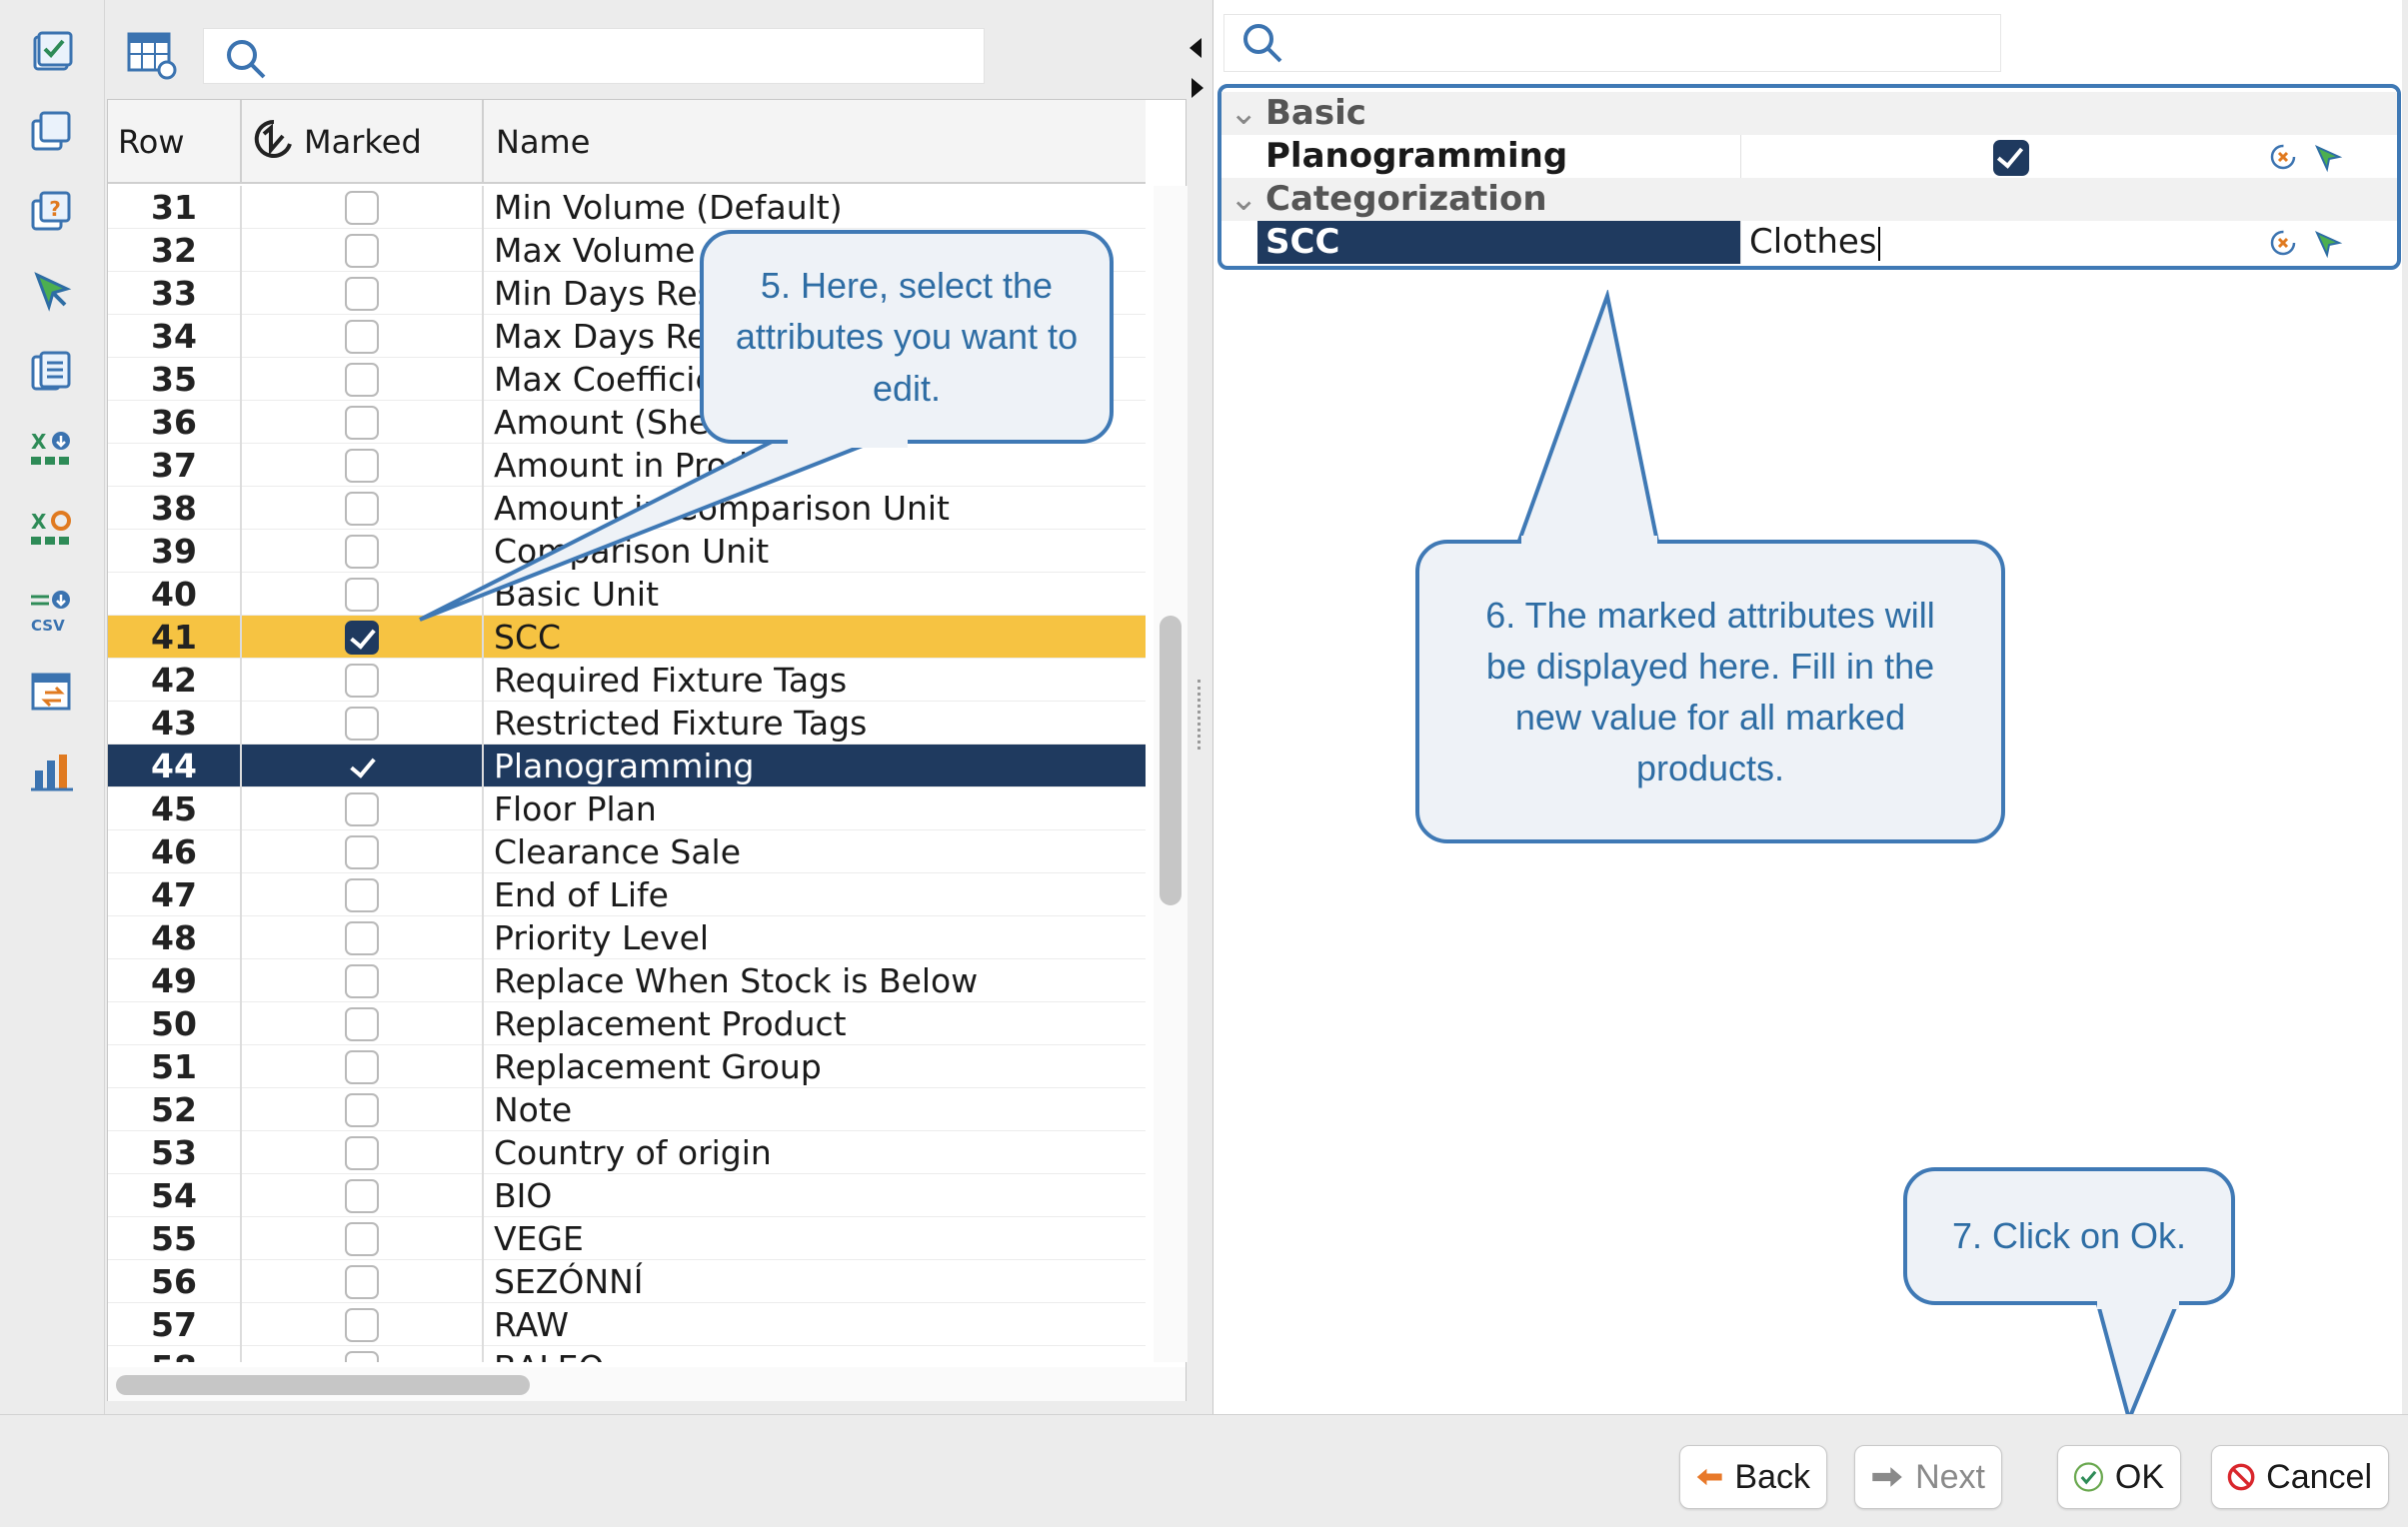 This screenshot has width=2408, height=1527. What do you see at coordinates (627, 1023) in the screenshot?
I see `table-row: 50 Replacement Product` at bounding box center [627, 1023].